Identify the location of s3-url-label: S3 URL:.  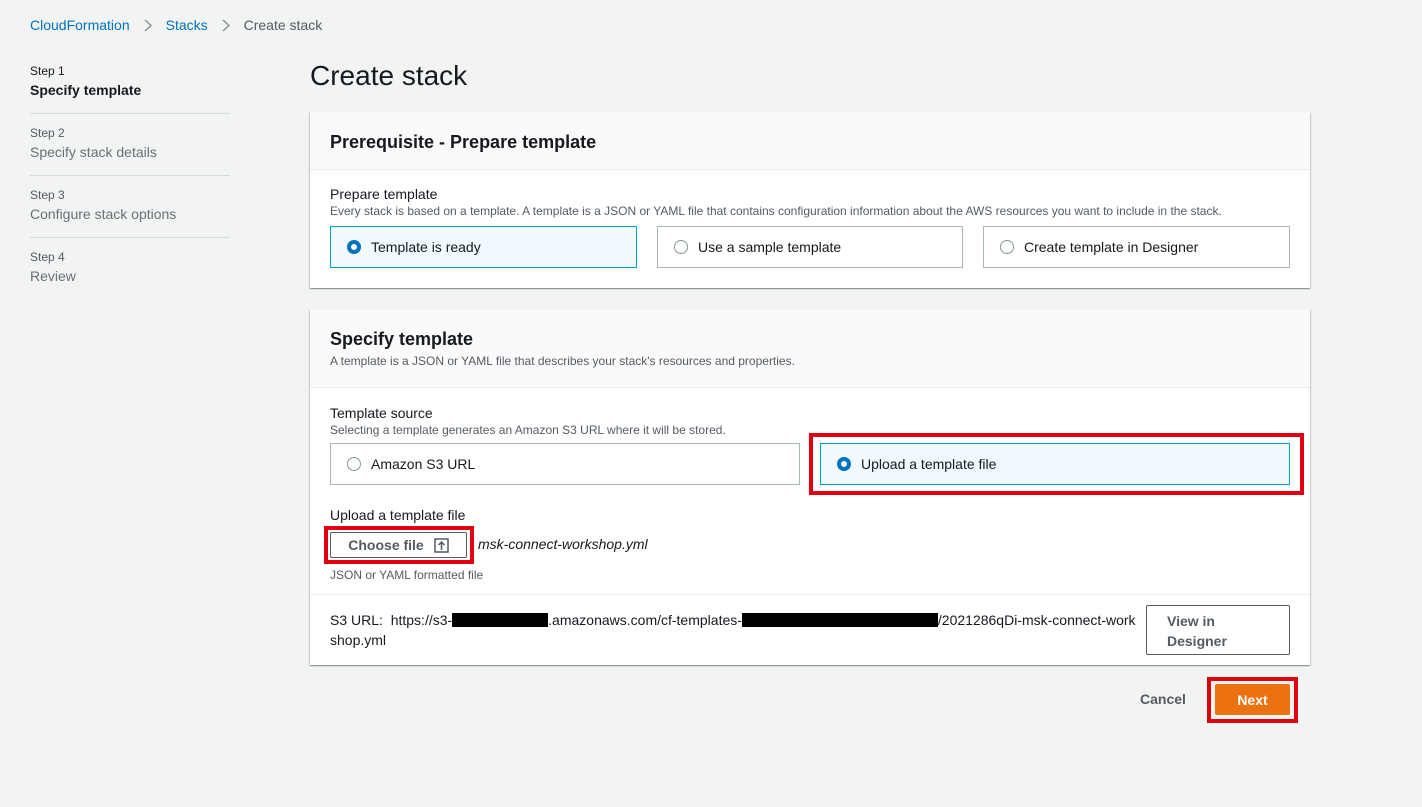
(356, 620).